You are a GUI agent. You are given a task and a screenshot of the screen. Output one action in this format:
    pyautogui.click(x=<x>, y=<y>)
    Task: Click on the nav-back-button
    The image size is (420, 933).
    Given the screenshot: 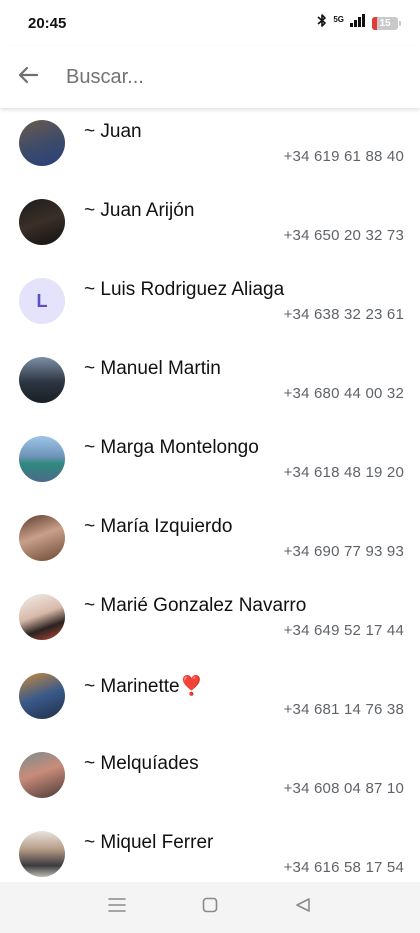 What is the action you would take?
    pyautogui.click(x=303, y=908)
    